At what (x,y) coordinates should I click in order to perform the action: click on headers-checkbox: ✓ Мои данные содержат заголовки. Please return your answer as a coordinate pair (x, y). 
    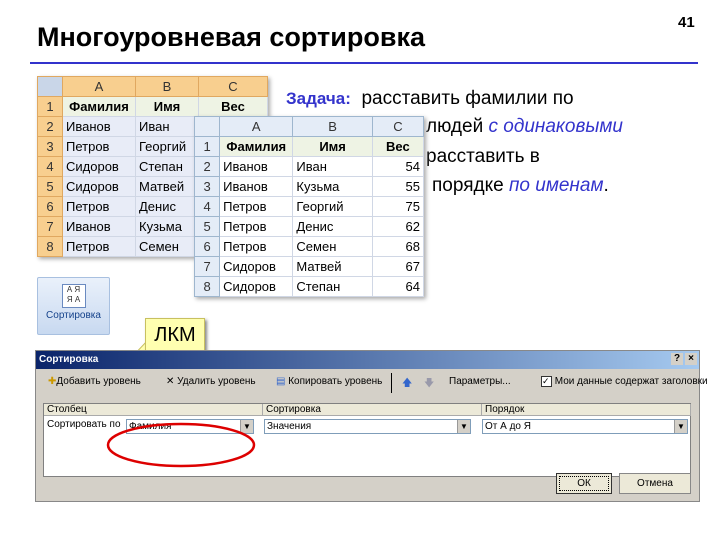
    Looking at the image, I should click on (624, 381).